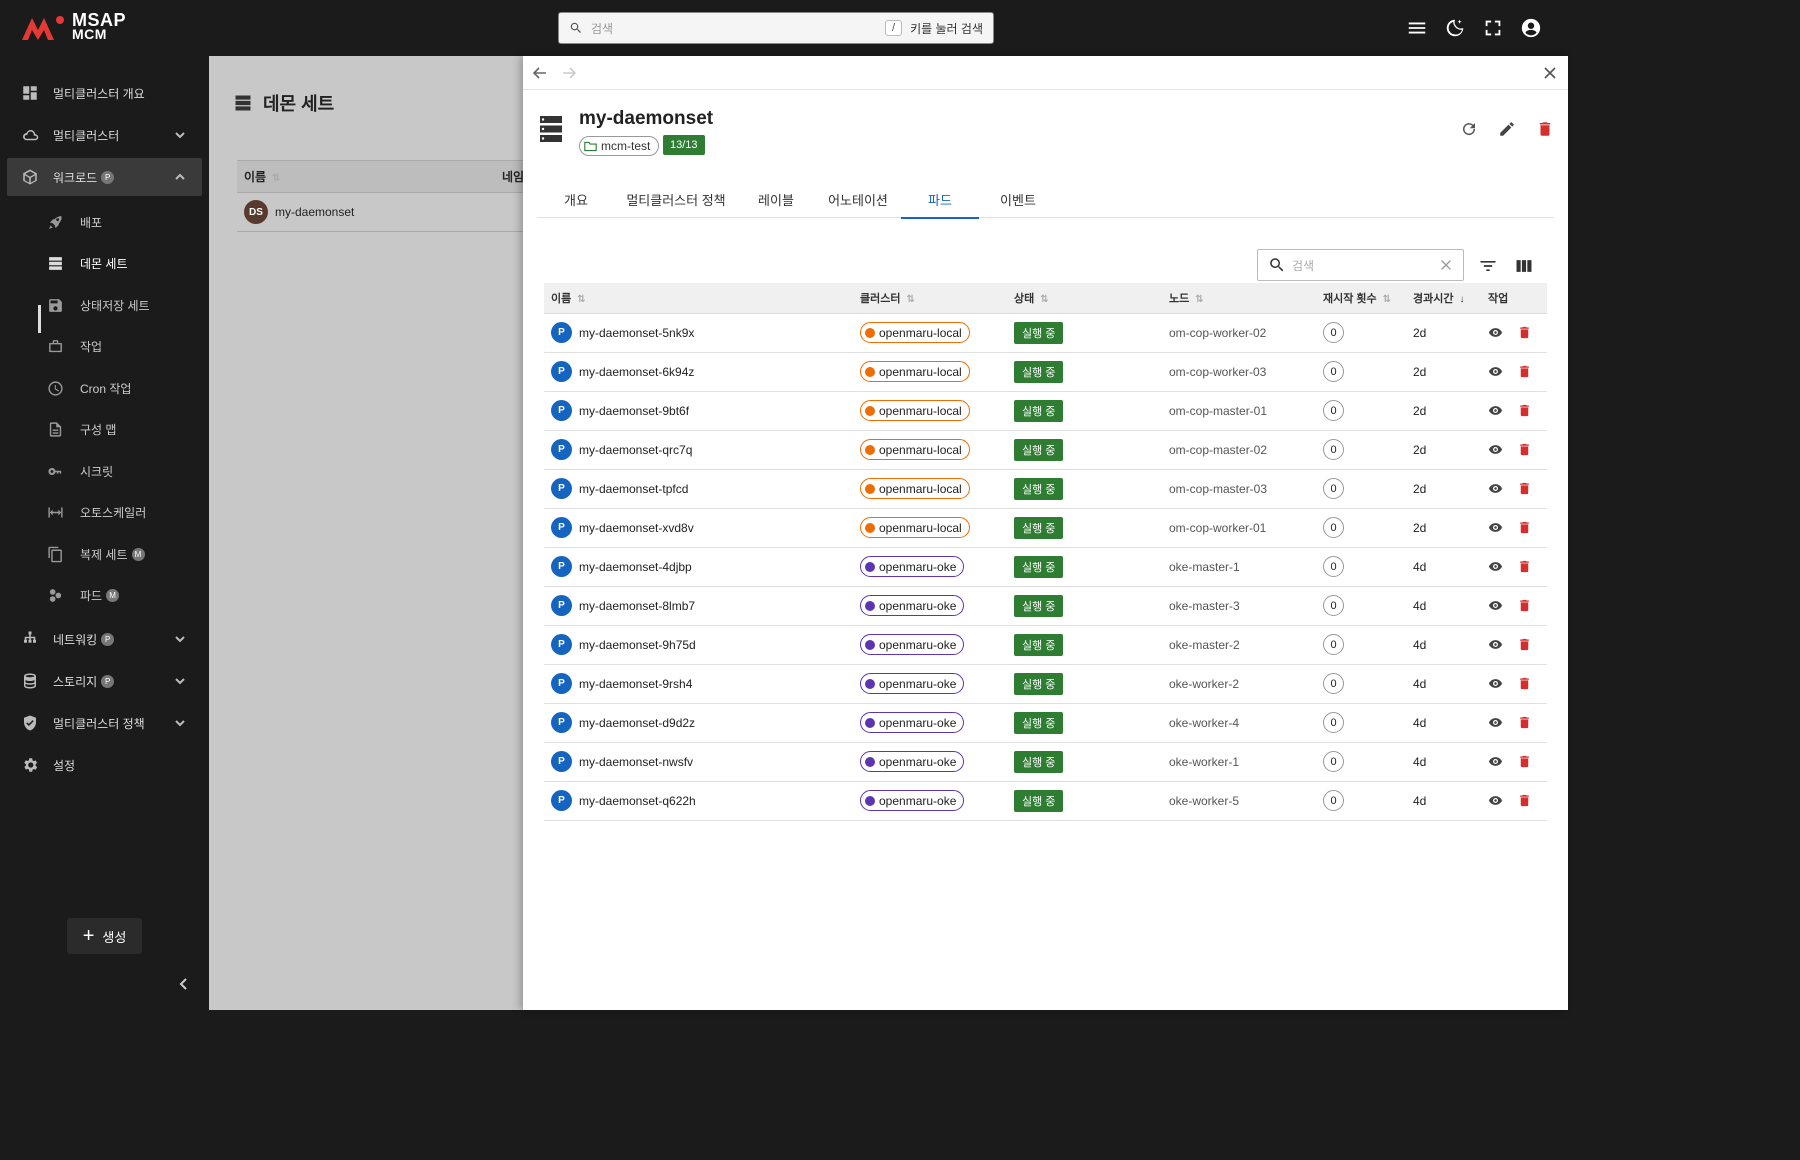  Describe the element at coordinates (1455, 28) in the screenshot. I see `dark-mode-icon` at that location.